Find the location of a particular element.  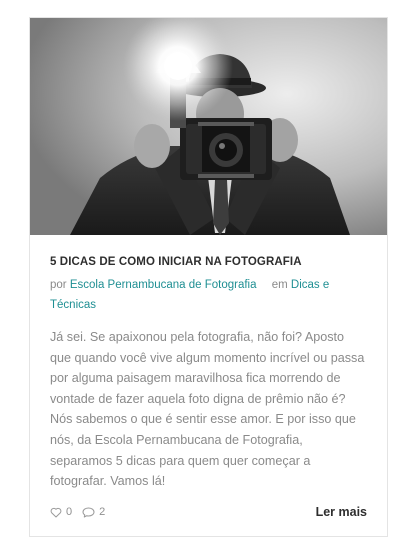

comments-link: 2 is located at coordinates (93, 512).